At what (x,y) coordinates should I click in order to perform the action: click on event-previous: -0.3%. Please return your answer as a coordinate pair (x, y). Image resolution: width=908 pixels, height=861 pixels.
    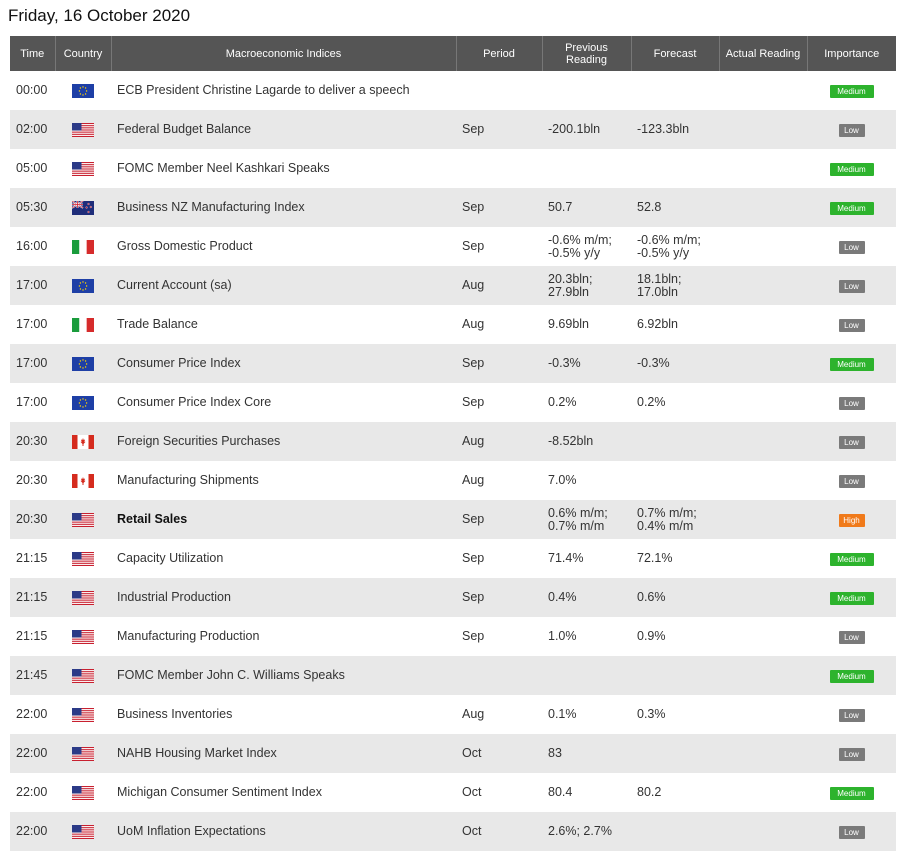
    Looking at the image, I should click on (586, 363).